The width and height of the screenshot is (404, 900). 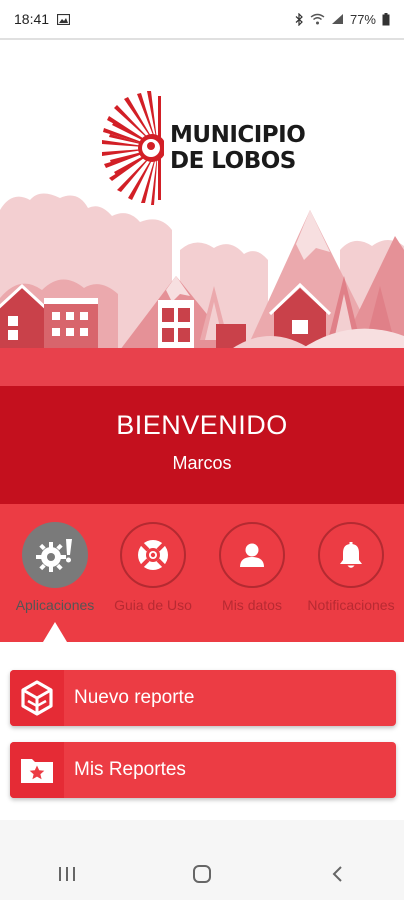 I want to click on bell-icon, so click(x=351, y=555).